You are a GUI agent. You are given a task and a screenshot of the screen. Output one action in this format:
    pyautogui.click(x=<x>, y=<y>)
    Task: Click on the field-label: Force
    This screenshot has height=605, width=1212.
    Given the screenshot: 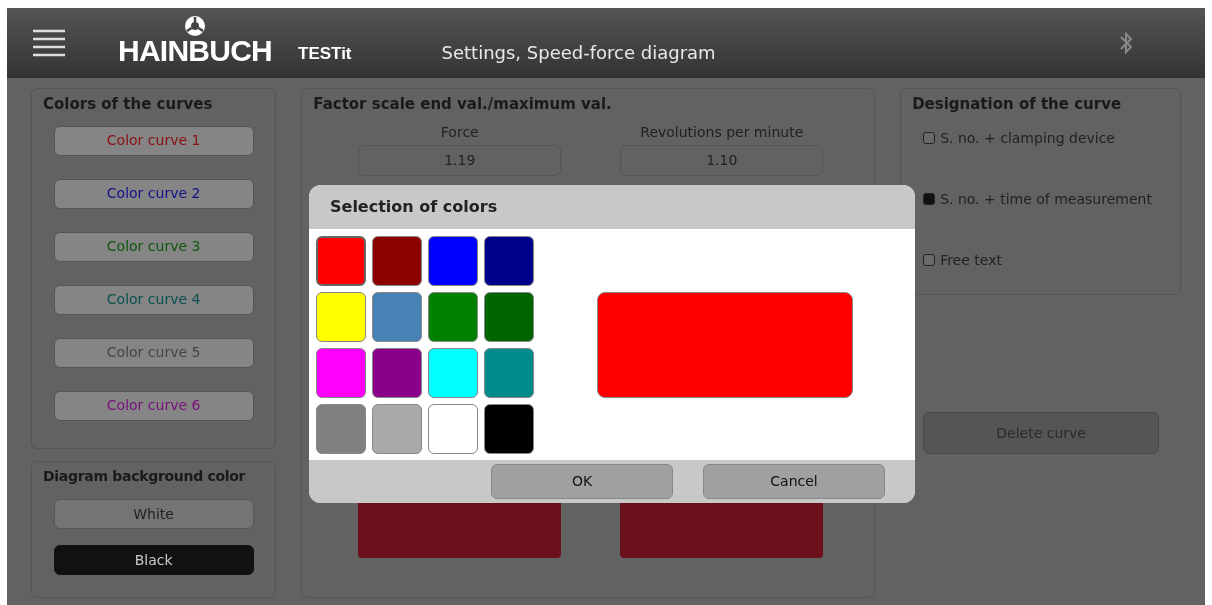 What is the action you would take?
    pyautogui.click(x=459, y=132)
    